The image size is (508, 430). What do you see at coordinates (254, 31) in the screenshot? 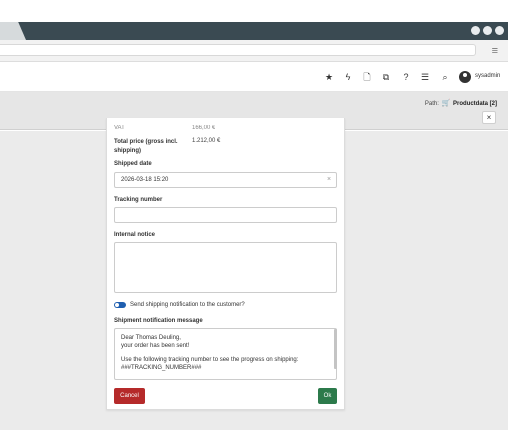
I see `tab-strip` at bounding box center [254, 31].